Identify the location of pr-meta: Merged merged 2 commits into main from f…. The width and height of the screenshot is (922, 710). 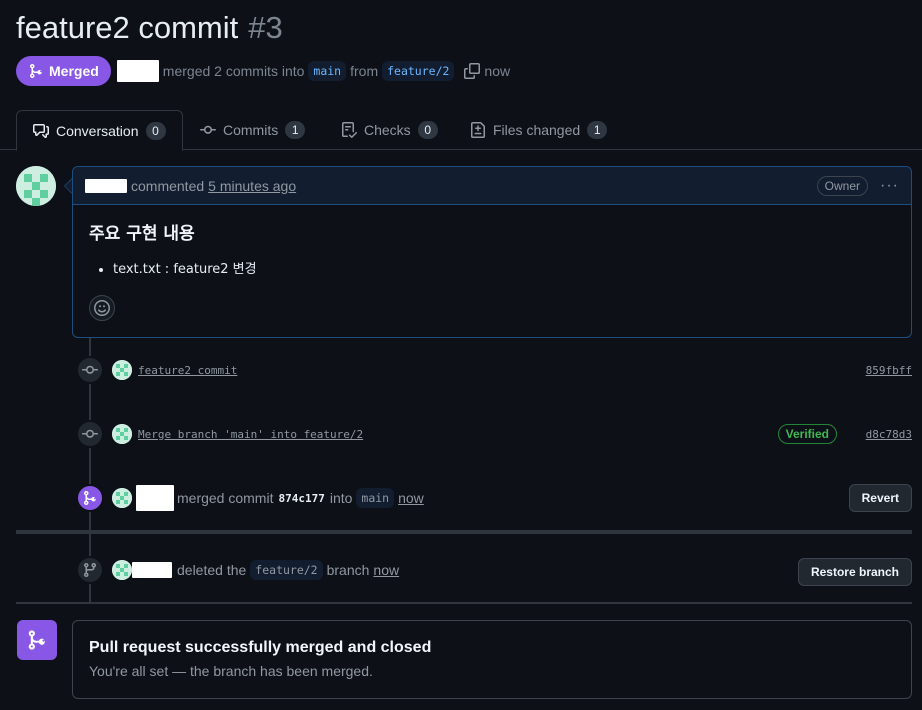
(263, 71).